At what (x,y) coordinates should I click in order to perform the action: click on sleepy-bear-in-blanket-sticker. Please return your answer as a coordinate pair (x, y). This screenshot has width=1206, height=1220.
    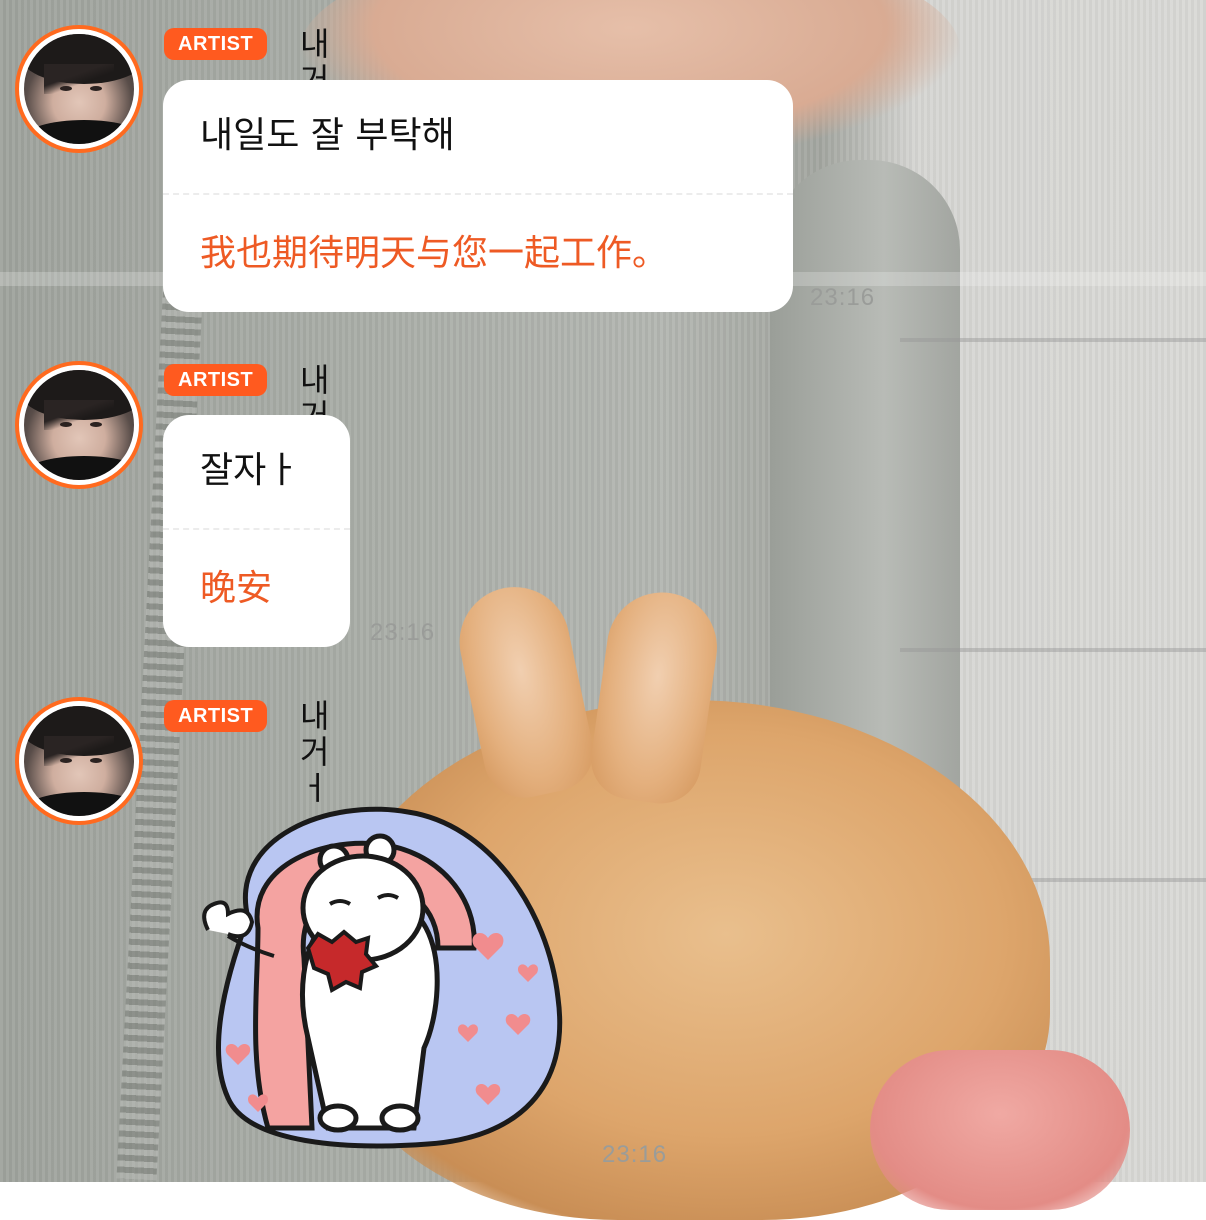
    Looking at the image, I should click on (388, 974).